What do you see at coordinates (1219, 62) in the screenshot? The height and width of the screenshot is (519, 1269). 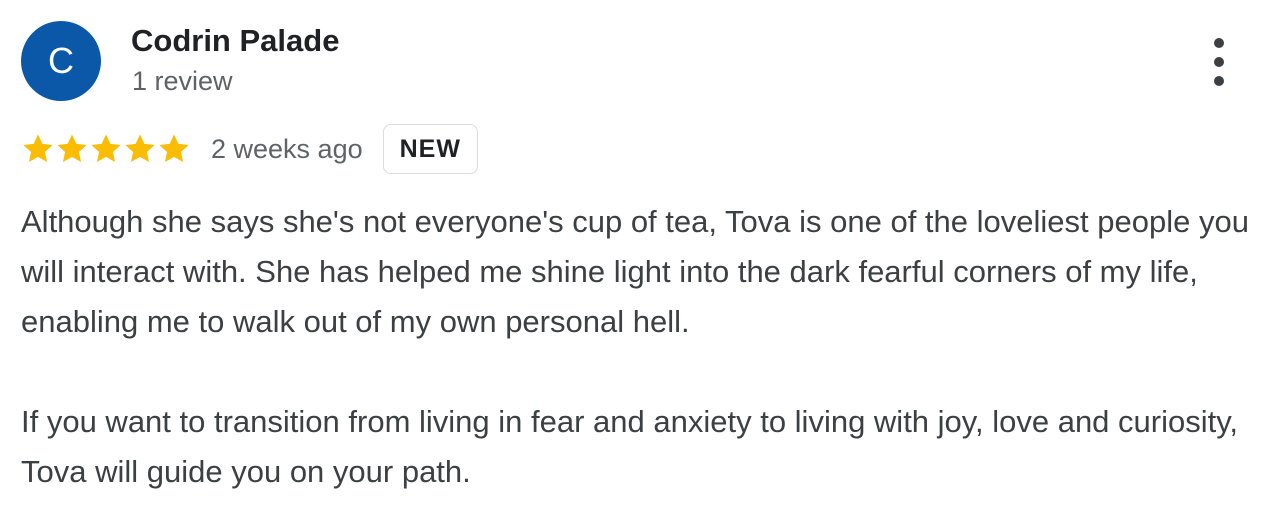 I see `more-options-button` at bounding box center [1219, 62].